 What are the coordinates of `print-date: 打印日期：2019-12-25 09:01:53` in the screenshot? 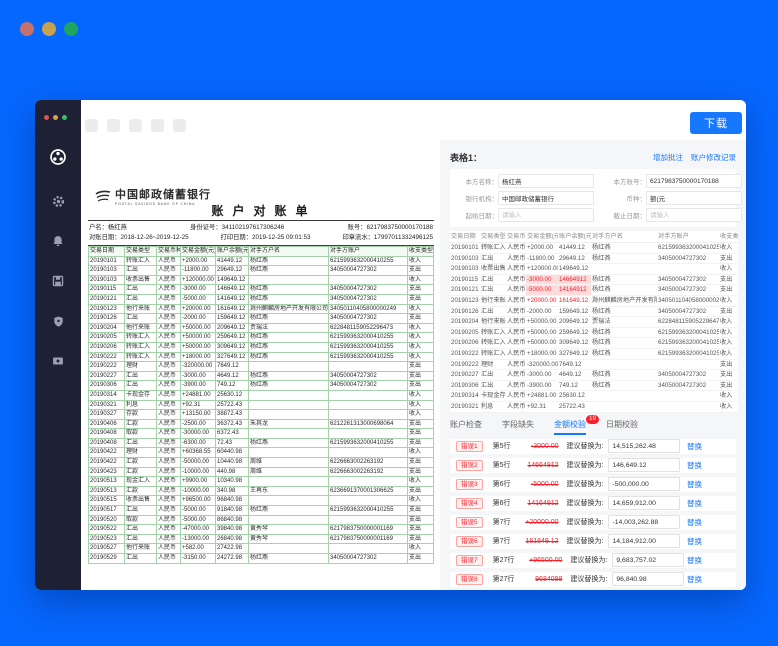 It's located at (265, 237).